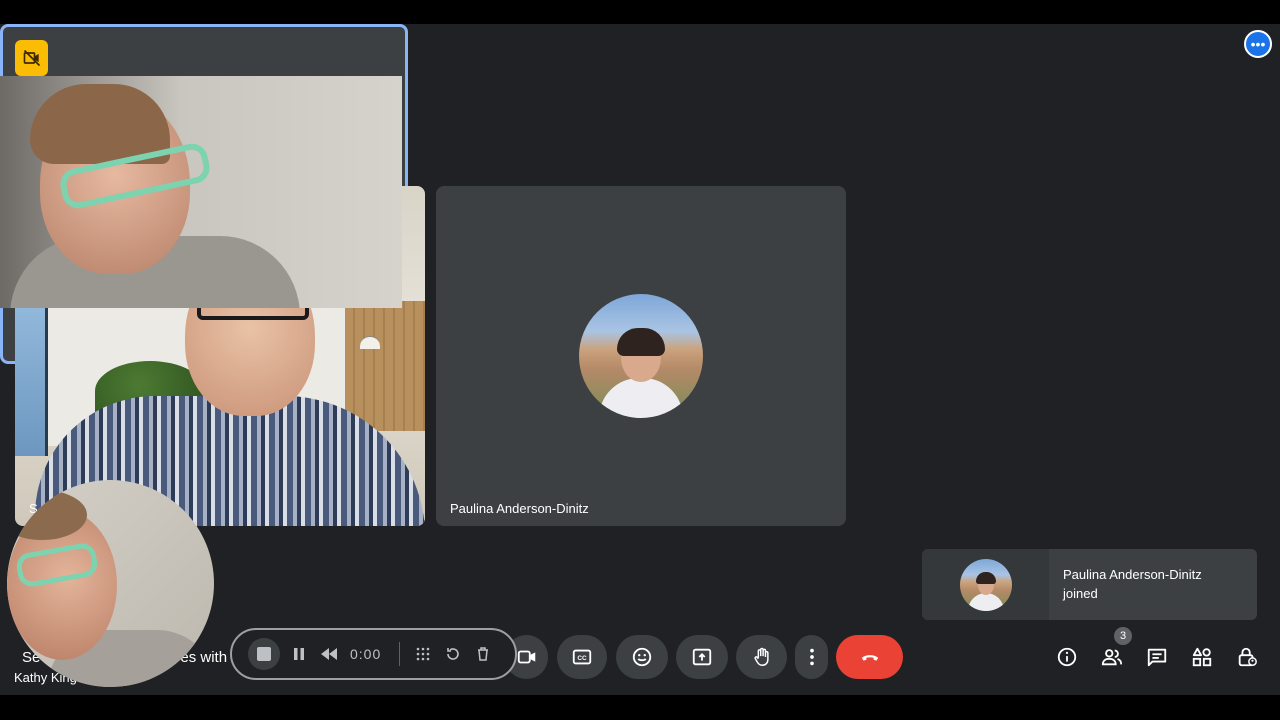 The height and width of the screenshot is (720, 1280). Describe the element at coordinates (400, 654) in the screenshot. I see `divider` at that location.